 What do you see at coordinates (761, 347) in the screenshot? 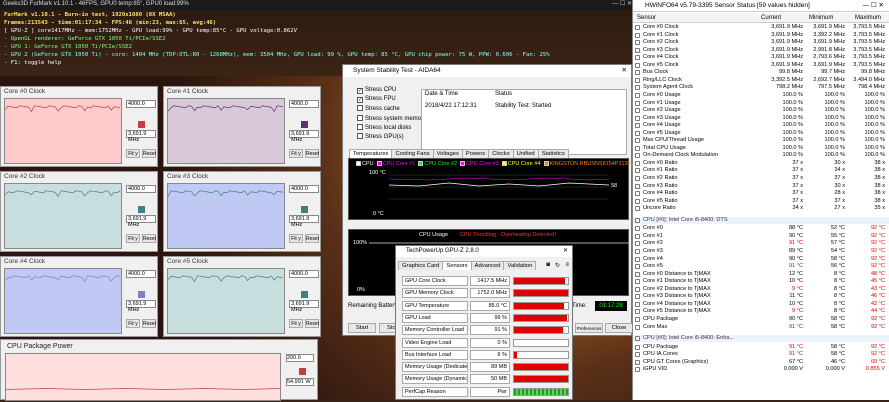
I see `sensor-row: CPU Package 91 °C 58 °C 92 °C` at bounding box center [761, 347].